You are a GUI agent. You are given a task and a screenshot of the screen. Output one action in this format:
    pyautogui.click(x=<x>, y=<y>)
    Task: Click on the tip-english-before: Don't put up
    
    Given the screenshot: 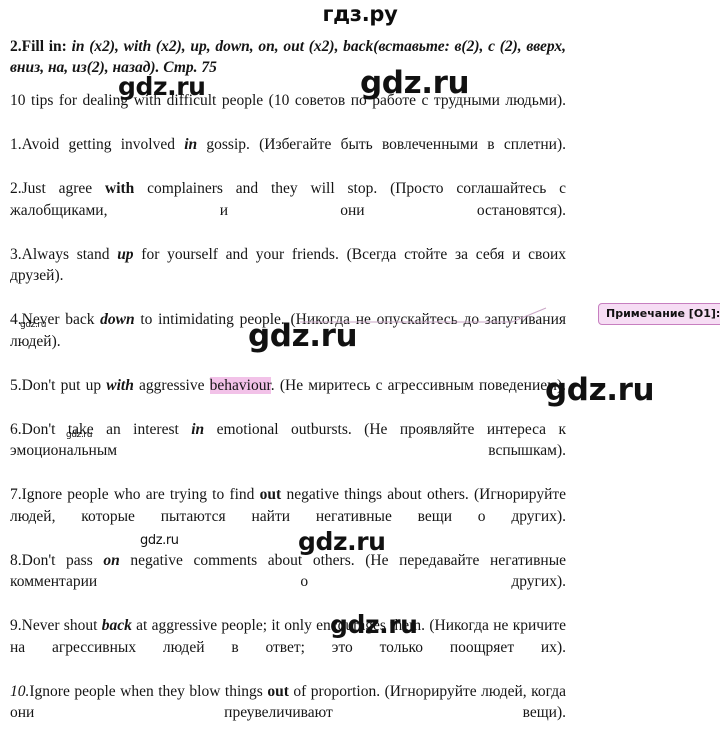 What is the action you would take?
    pyautogui.click(x=64, y=385)
    